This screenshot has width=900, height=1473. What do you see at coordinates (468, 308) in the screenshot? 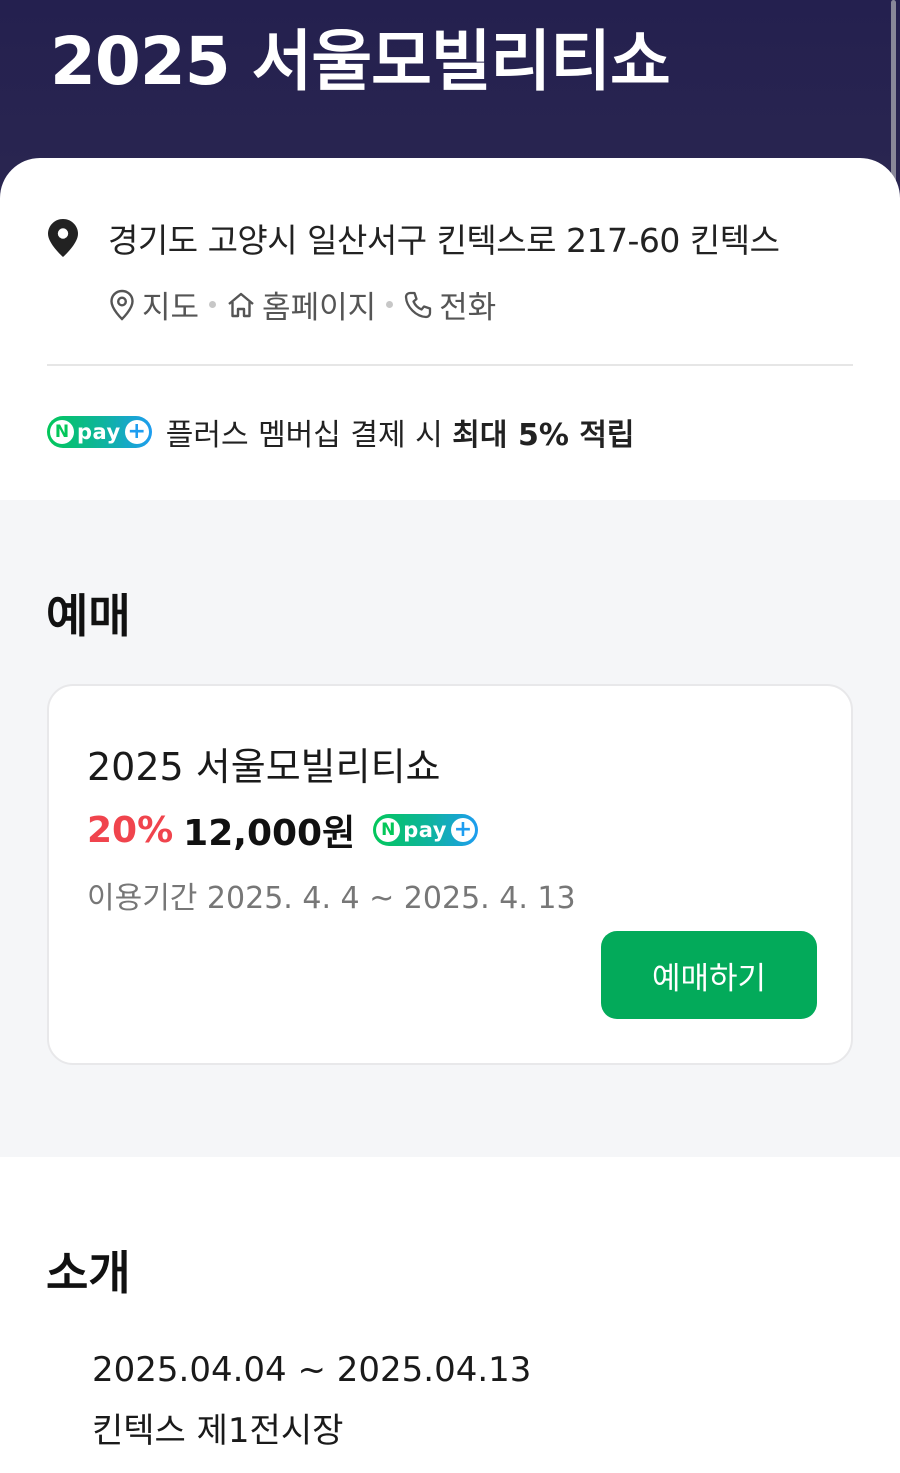
I see `phone-link-label: 전화` at bounding box center [468, 308].